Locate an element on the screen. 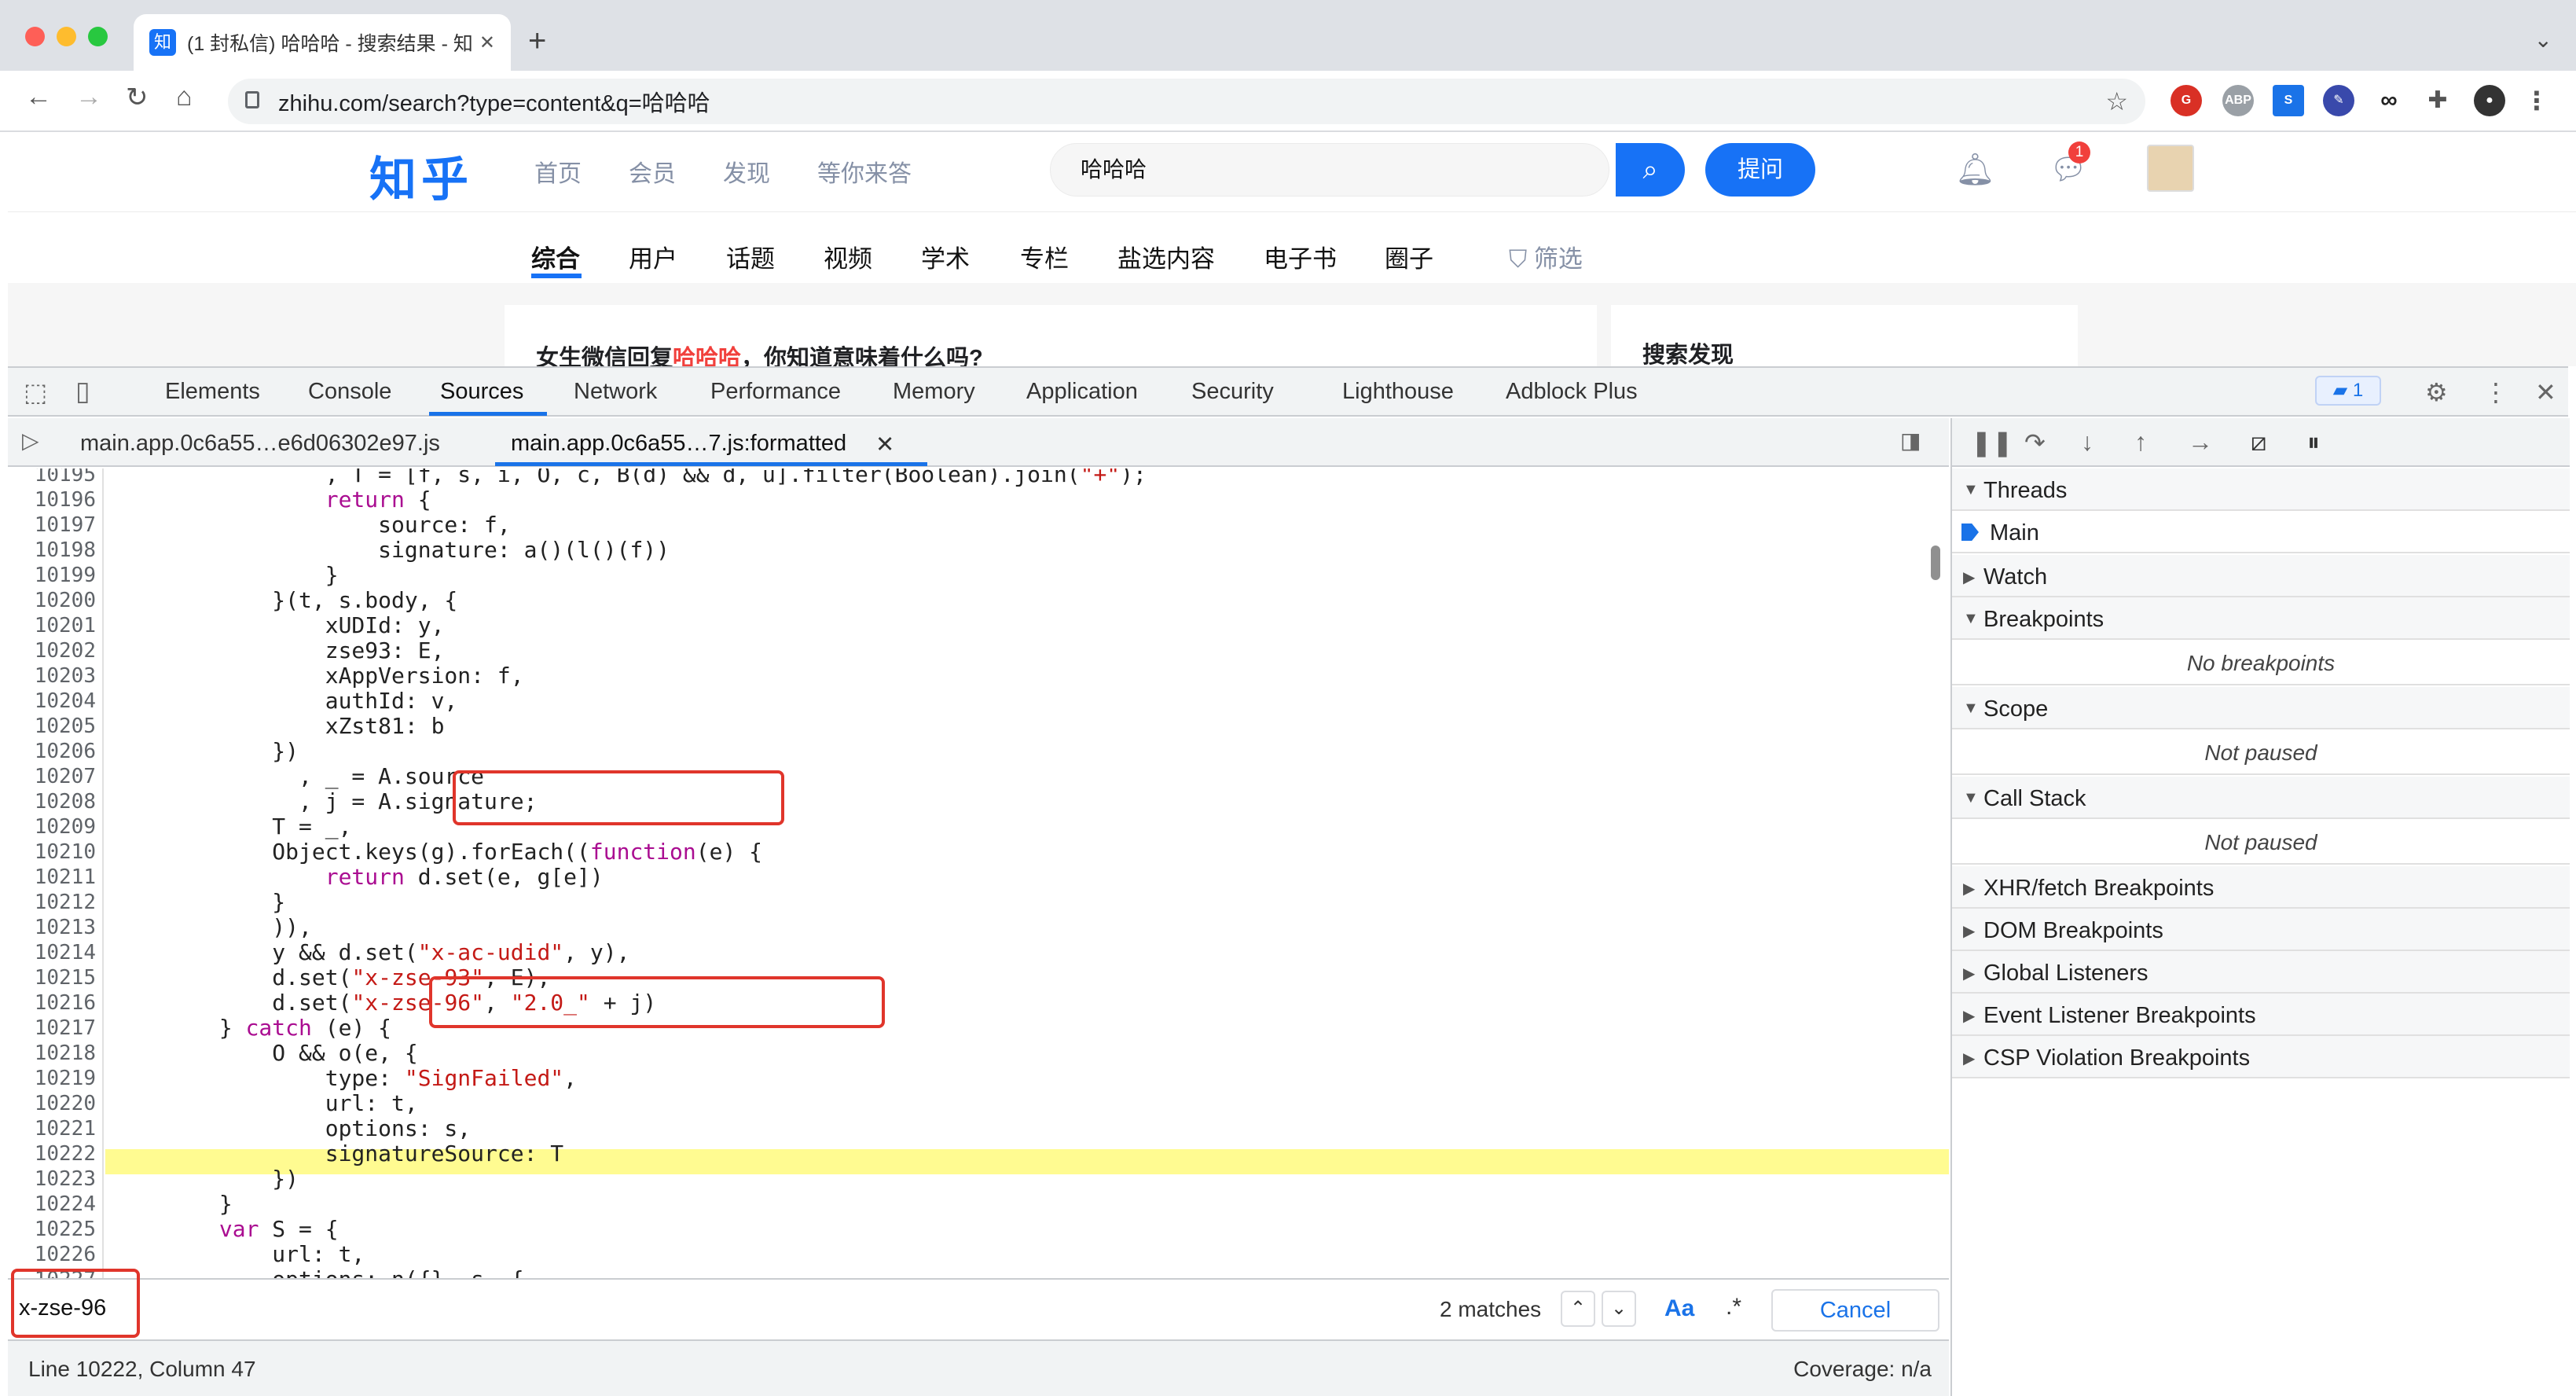  tab-academic: 学术 is located at coordinates (945, 256).